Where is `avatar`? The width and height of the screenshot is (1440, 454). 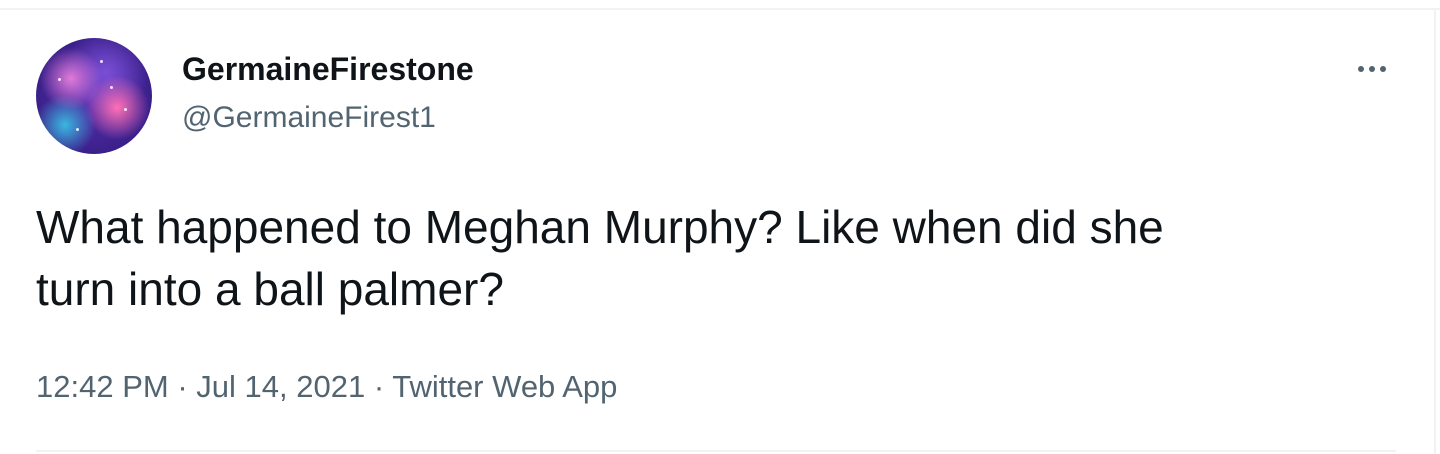
avatar is located at coordinates (94, 96).